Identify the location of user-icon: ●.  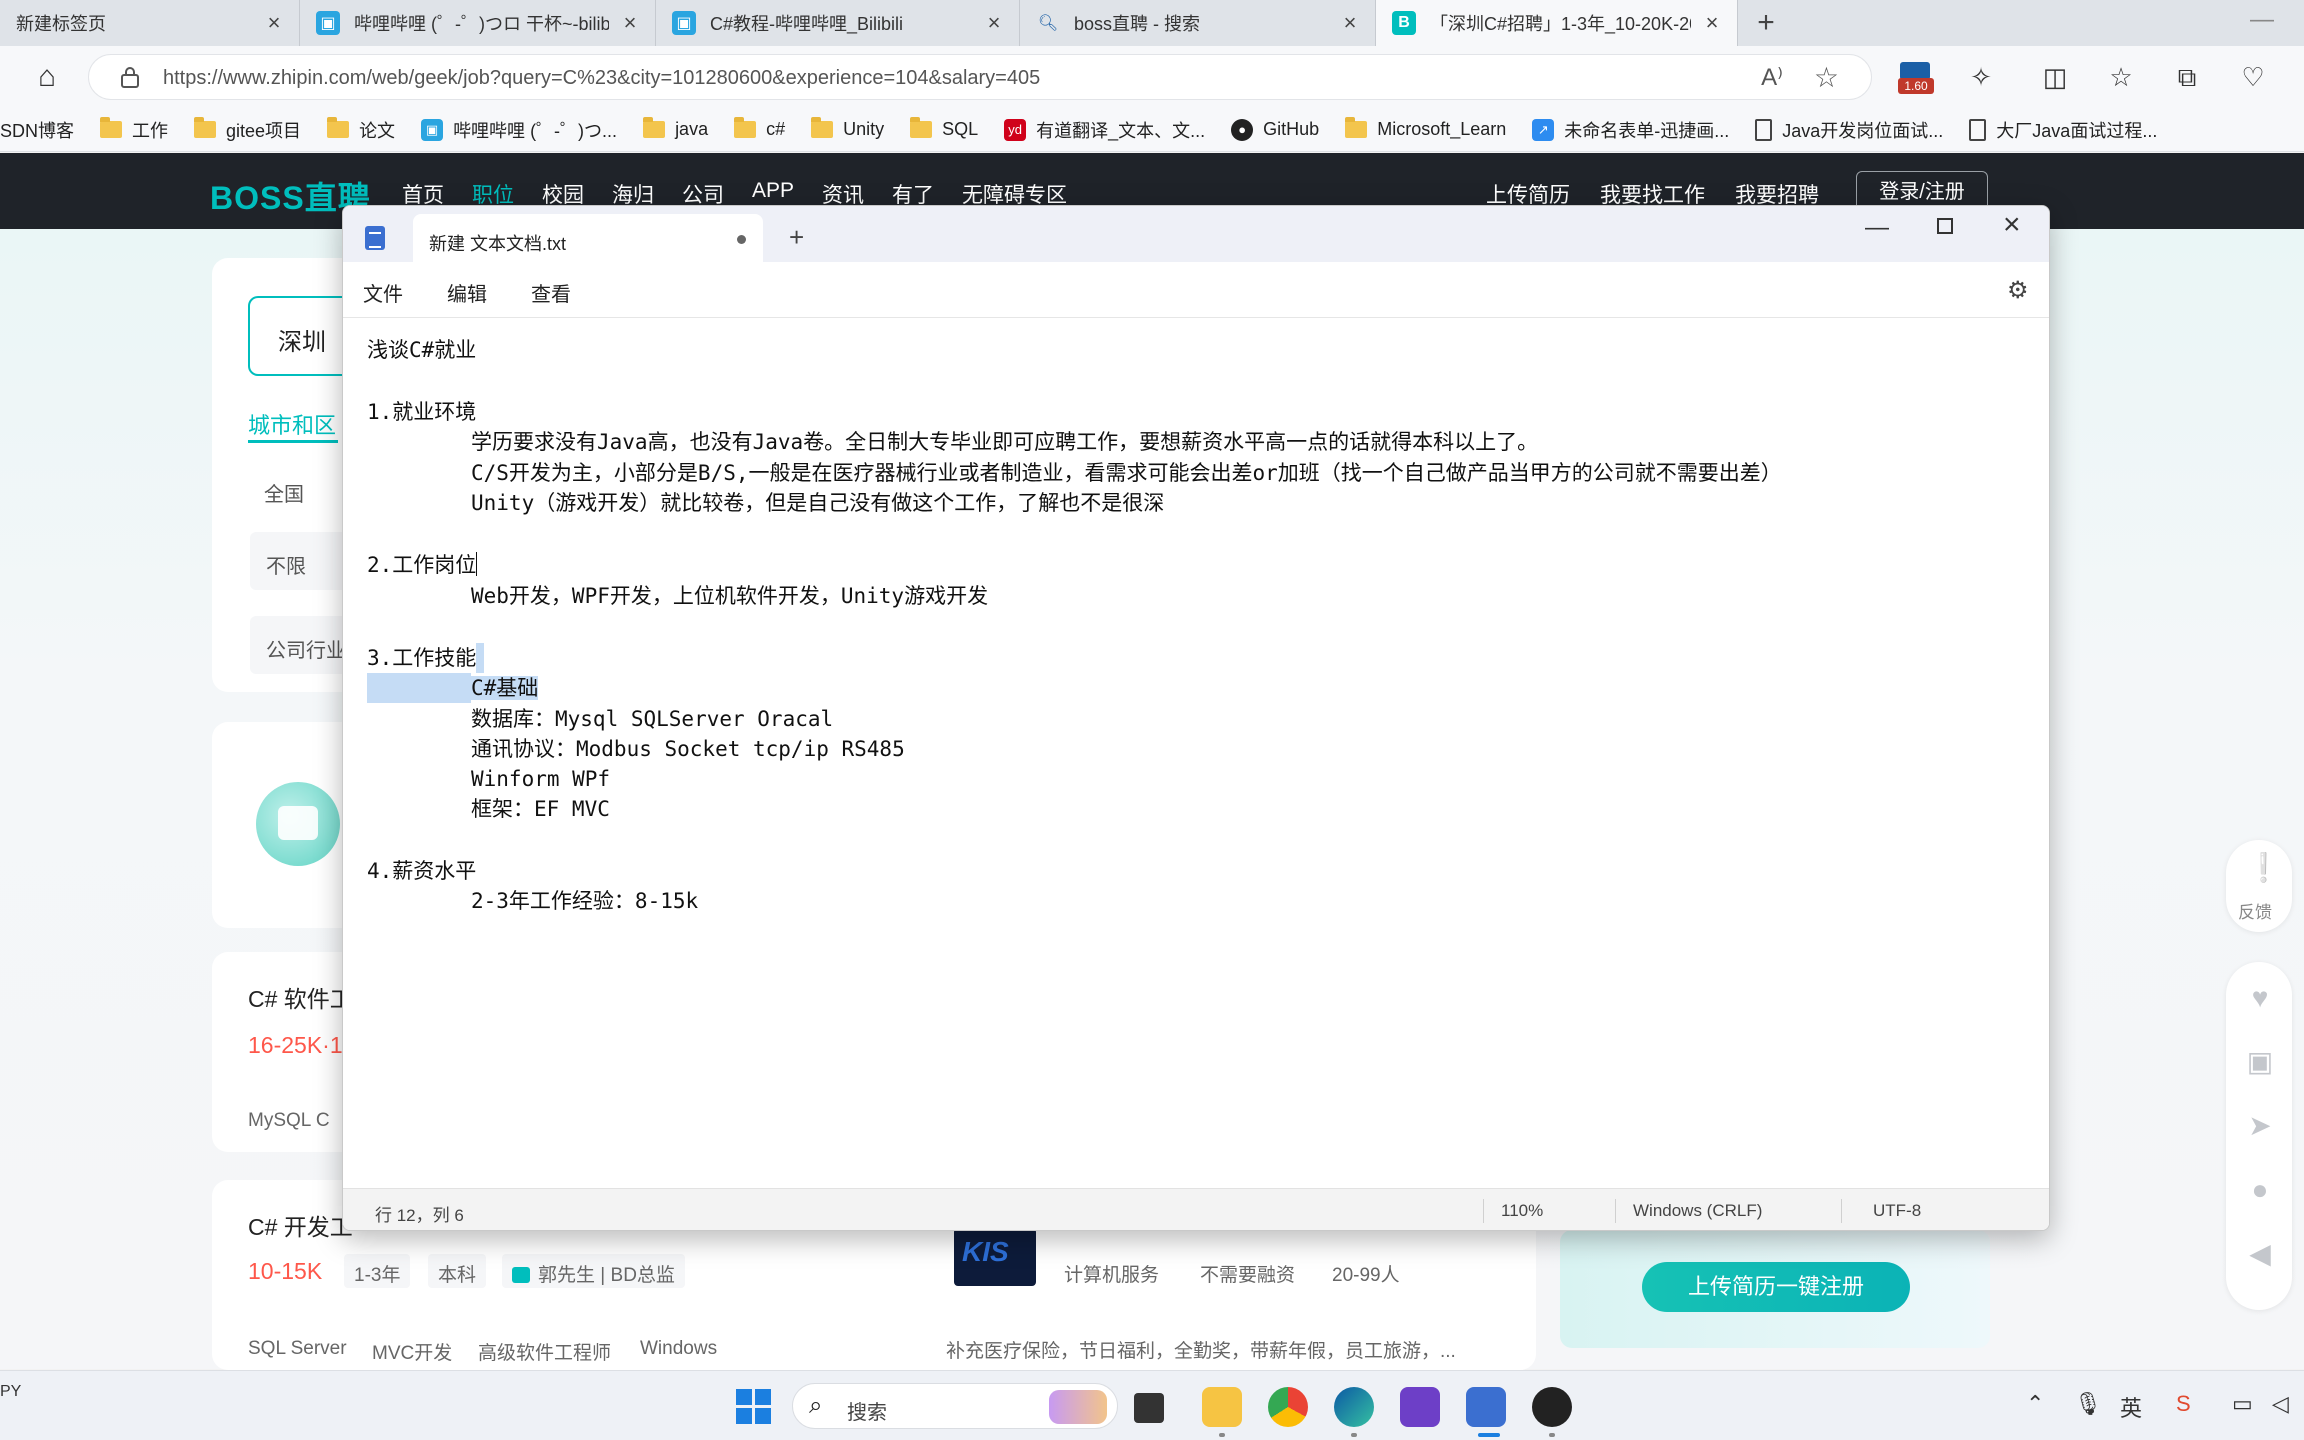
(2260, 1190).